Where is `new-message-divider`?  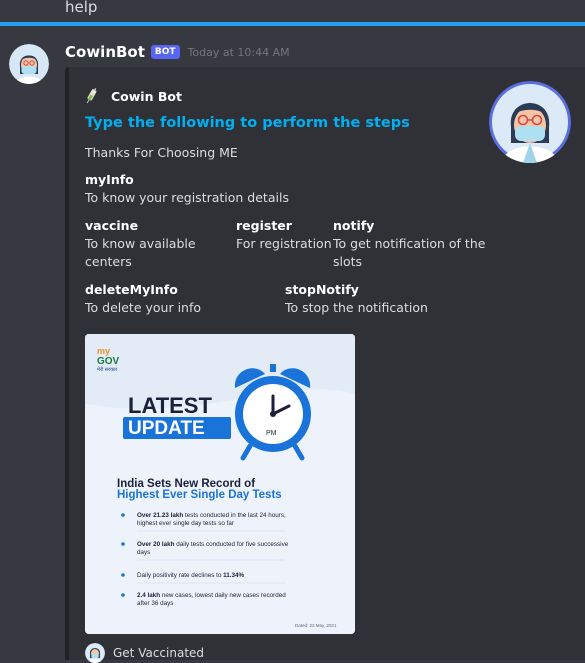
new-message-divider is located at coordinates (292, 24).